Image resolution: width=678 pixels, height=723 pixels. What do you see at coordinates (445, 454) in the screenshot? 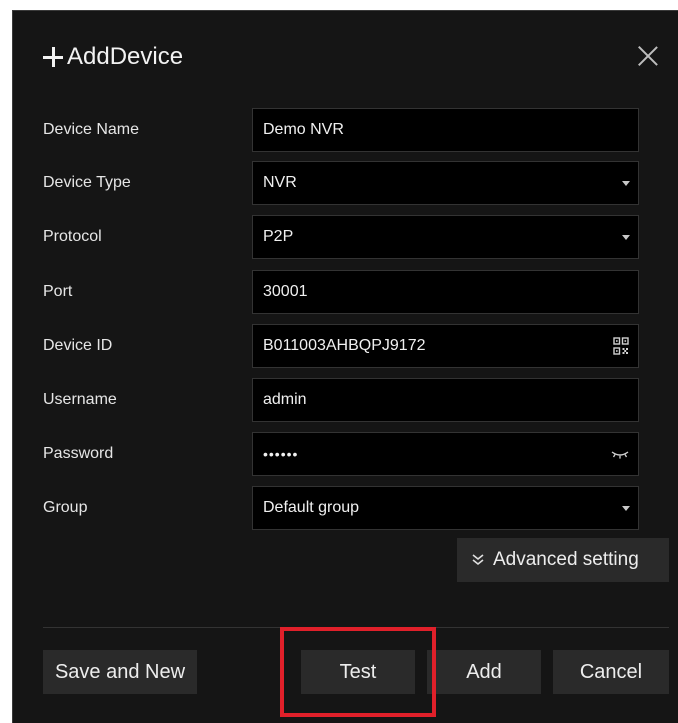
I see `password-input: ••••••` at bounding box center [445, 454].